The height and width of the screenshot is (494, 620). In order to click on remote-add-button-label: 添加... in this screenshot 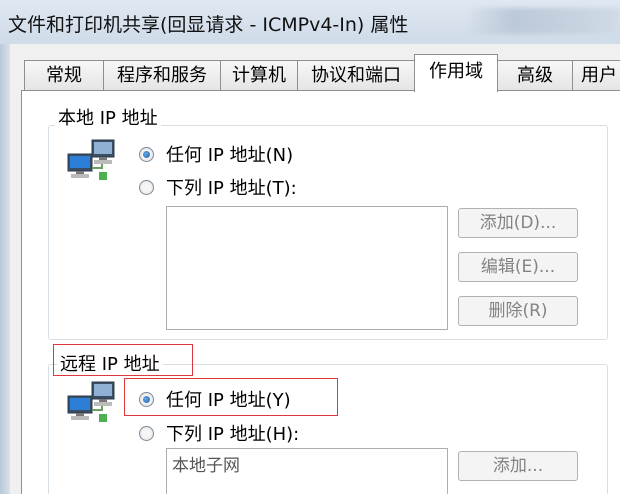, I will do `click(518, 466)`.